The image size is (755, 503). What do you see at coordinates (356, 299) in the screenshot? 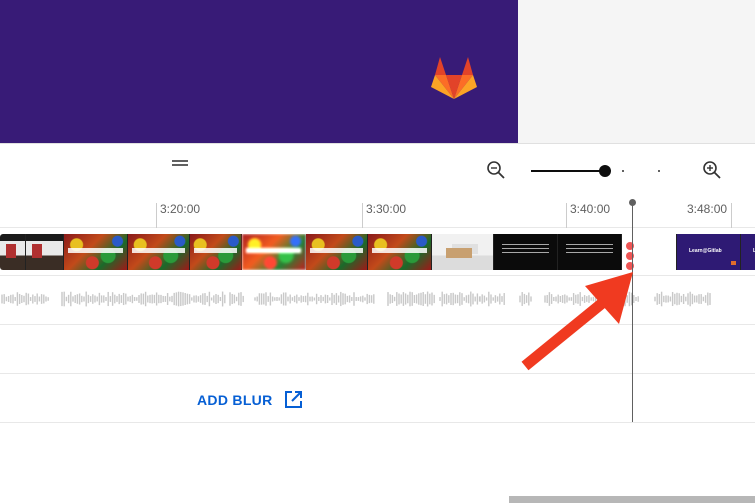
I see `audio-waveform` at bounding box center [356, 299].